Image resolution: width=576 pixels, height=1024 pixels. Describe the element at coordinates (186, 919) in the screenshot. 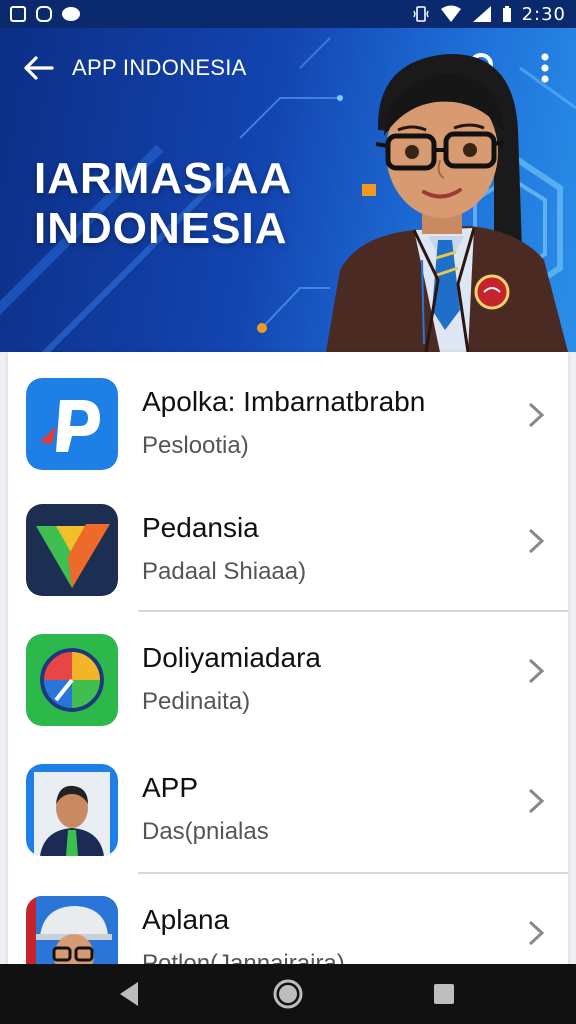

I see `item-title: Aplana` at that location.